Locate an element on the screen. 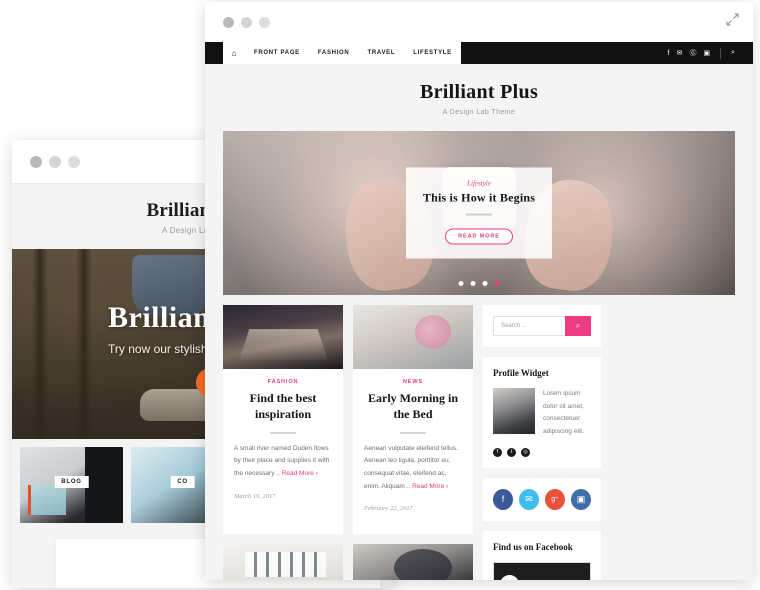  slider-dot-4-active is located at coordinates (497, 283).